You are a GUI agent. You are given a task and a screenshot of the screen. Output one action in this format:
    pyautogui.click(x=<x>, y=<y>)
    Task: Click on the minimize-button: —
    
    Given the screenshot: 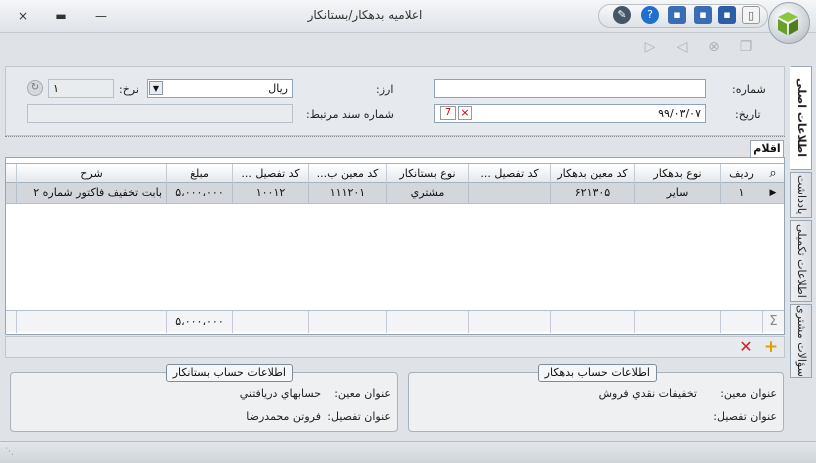 What is the action you would take?
    pyautogui.click(x=101, y=16)
    